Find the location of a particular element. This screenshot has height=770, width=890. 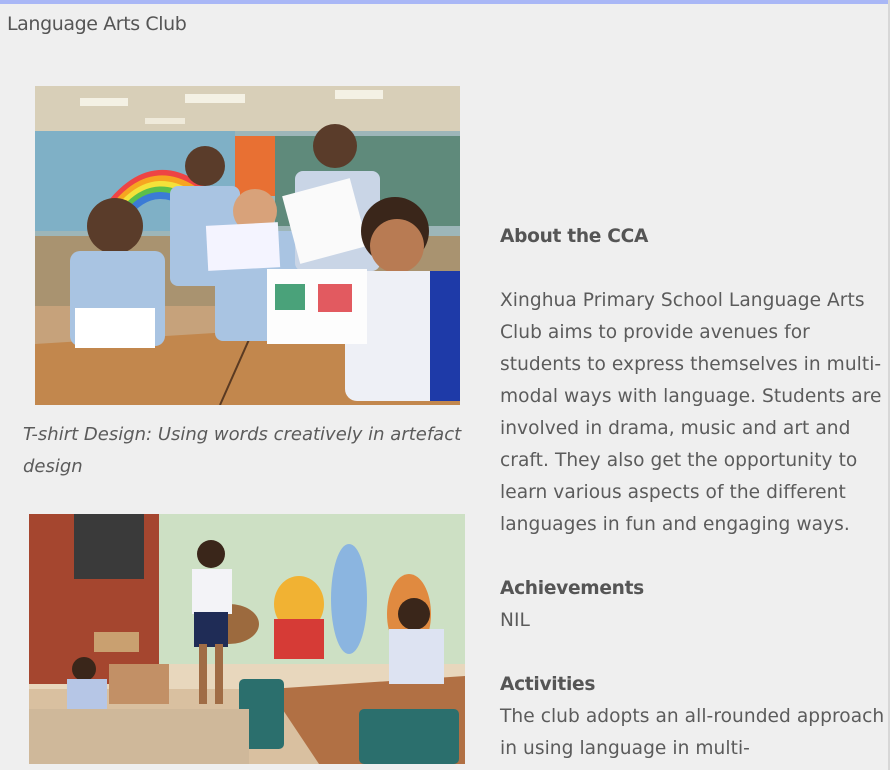

activities-heading: Activities is located at coordinates (548, 684).